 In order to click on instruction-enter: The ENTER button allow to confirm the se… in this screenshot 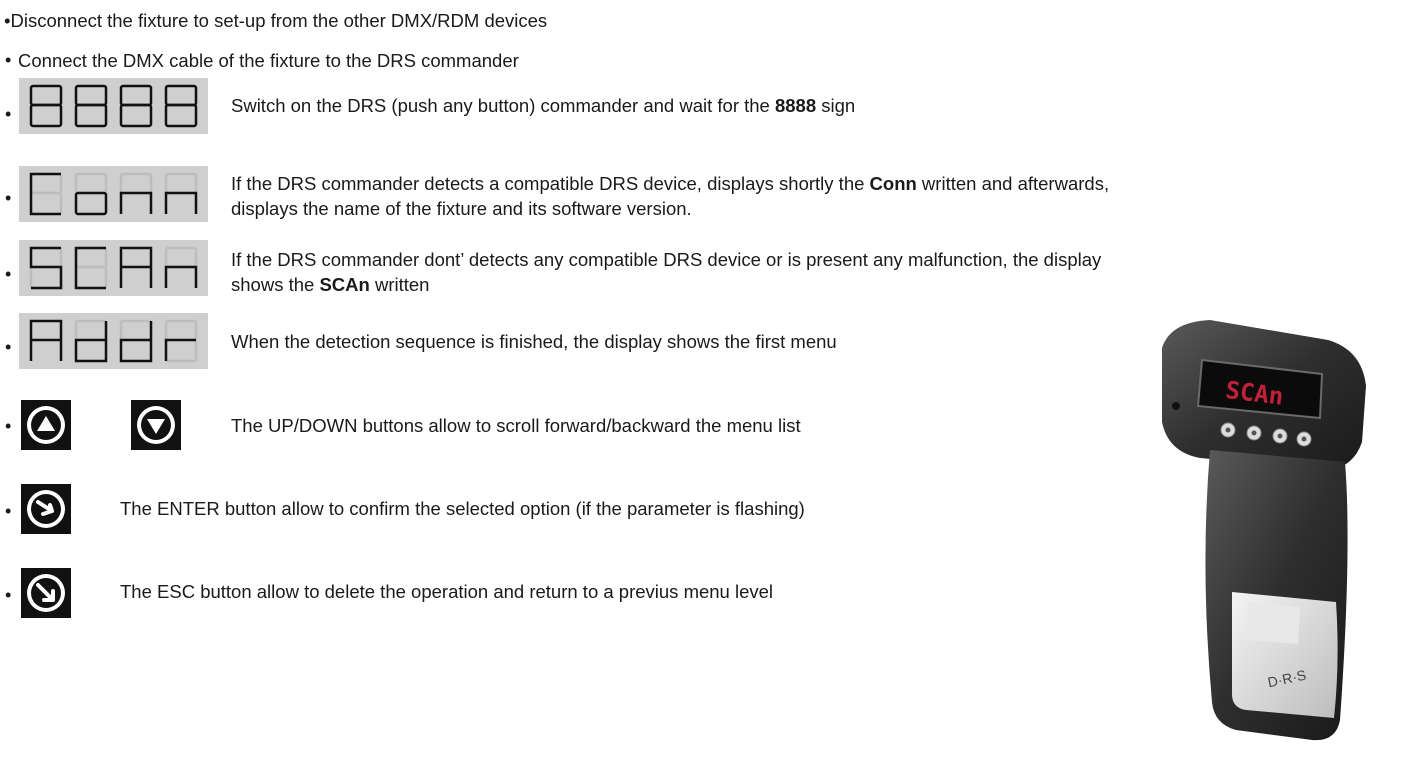, I will do `click(462, 508)`.